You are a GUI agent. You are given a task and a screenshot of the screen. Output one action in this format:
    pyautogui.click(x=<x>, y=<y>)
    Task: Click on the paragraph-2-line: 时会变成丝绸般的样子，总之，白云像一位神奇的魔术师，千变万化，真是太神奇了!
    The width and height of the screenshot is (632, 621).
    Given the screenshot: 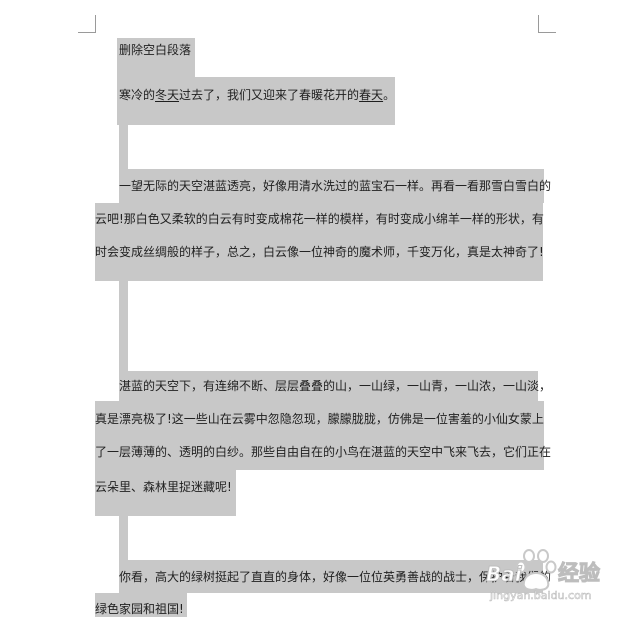 What is the action you would take?
    pyautogui.click(x=319, y=252)
    